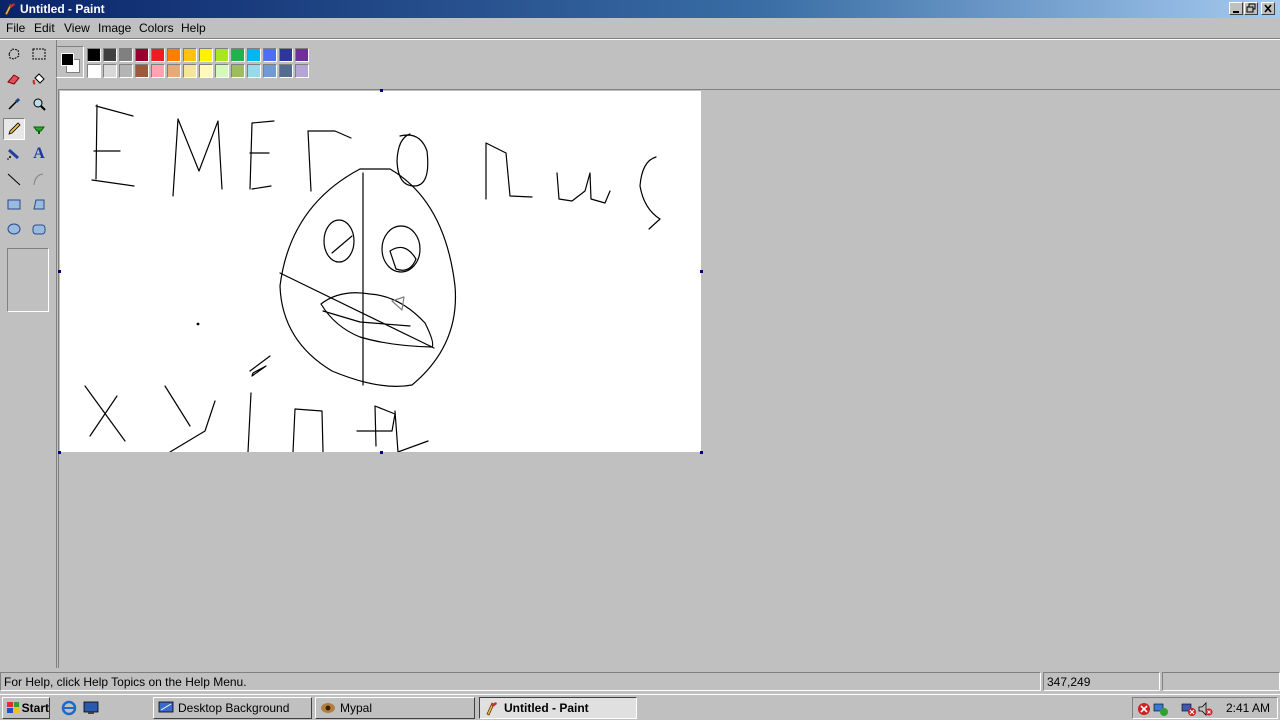 Image resolution: width=1280 pixels, height=720 pixels. What do you see at coordinates (28, 280) in the screenshot?
I see `tool-options-box` at bounding box center [28, 280].